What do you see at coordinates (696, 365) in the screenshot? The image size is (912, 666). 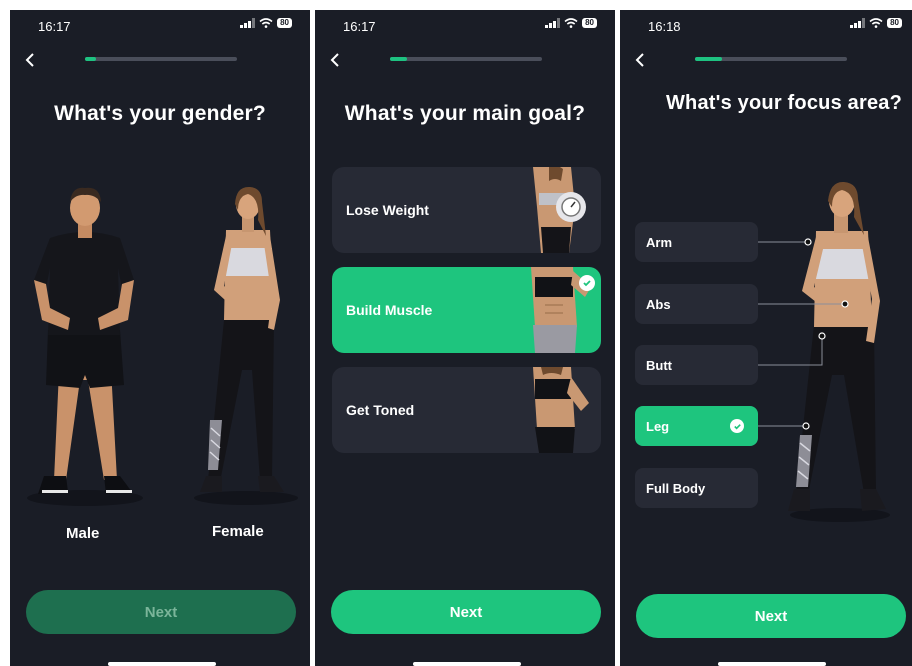 I see `focus-area-butt: Butt` at bounding box center [696, 365].